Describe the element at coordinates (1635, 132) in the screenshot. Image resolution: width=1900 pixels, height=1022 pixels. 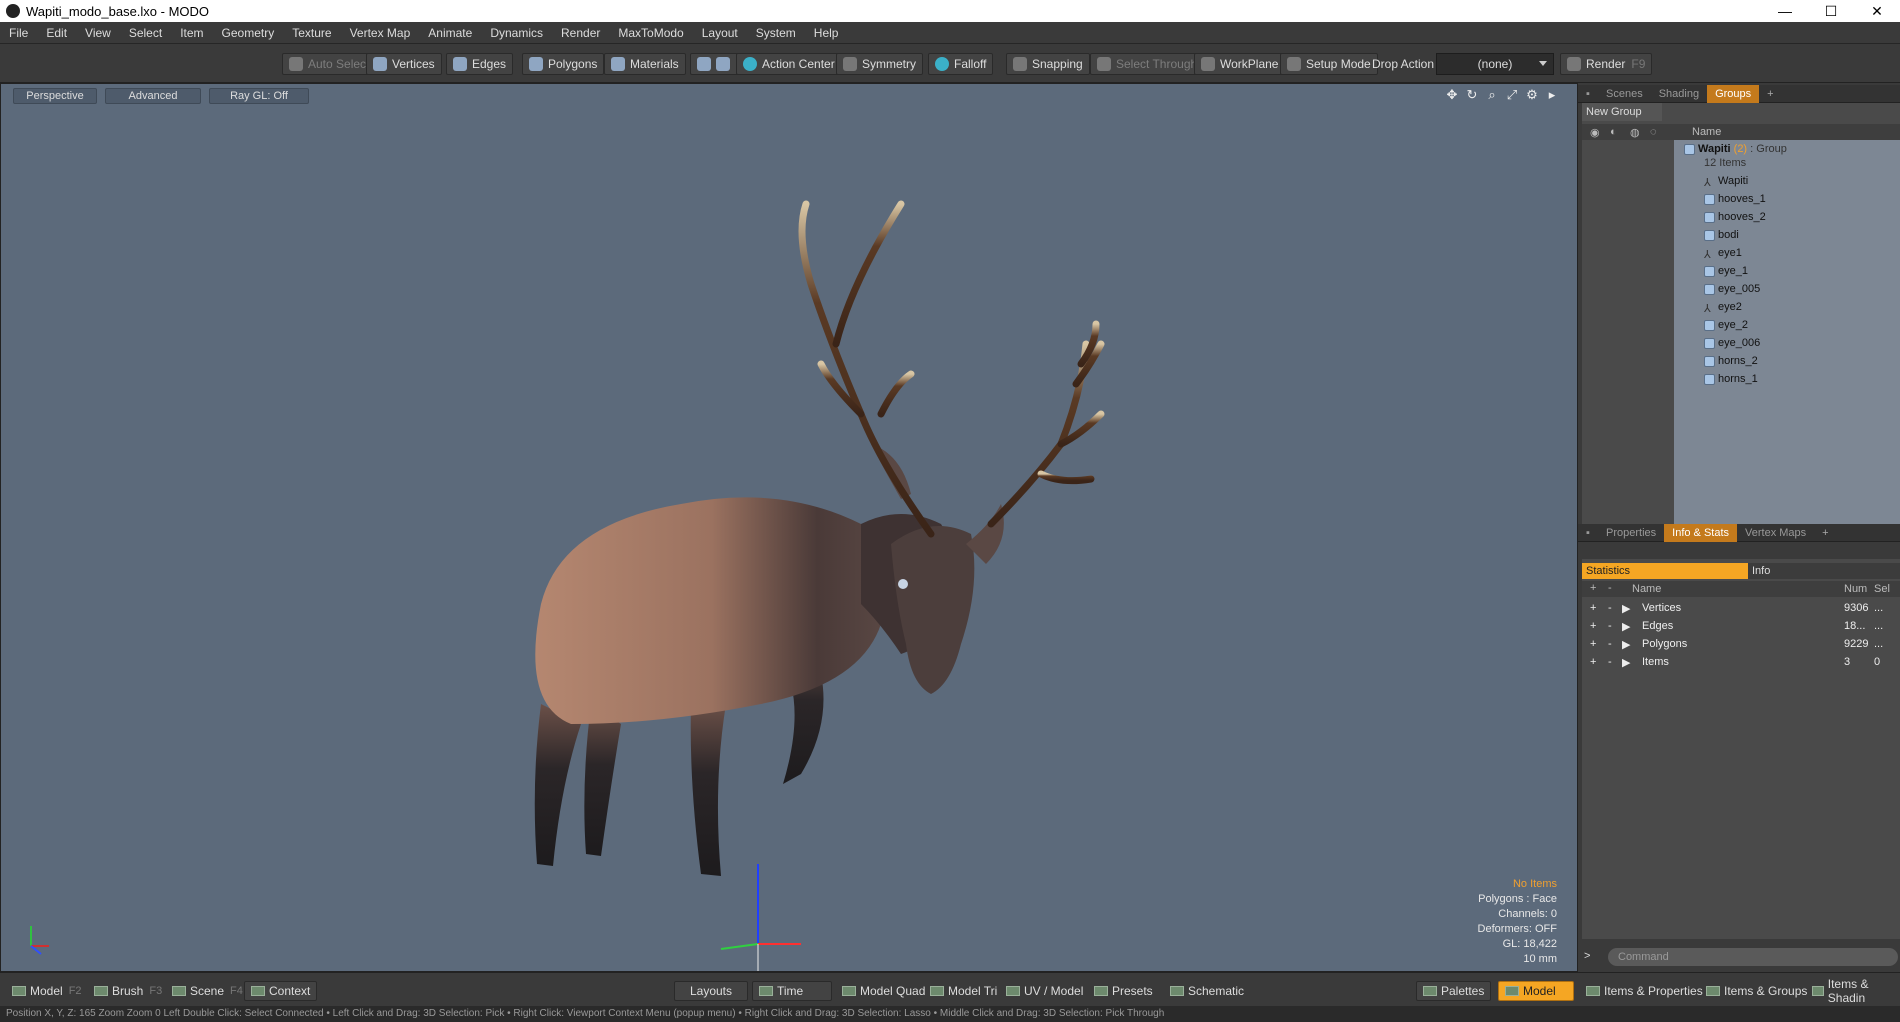
I see `lock-icon: ◍` at that location.